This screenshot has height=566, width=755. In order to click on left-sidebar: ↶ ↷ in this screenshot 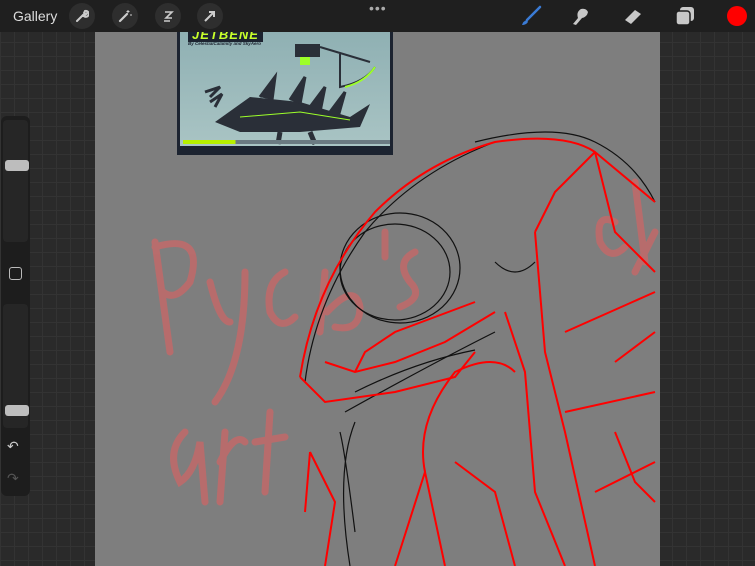, I will do `click(15, 306)`.